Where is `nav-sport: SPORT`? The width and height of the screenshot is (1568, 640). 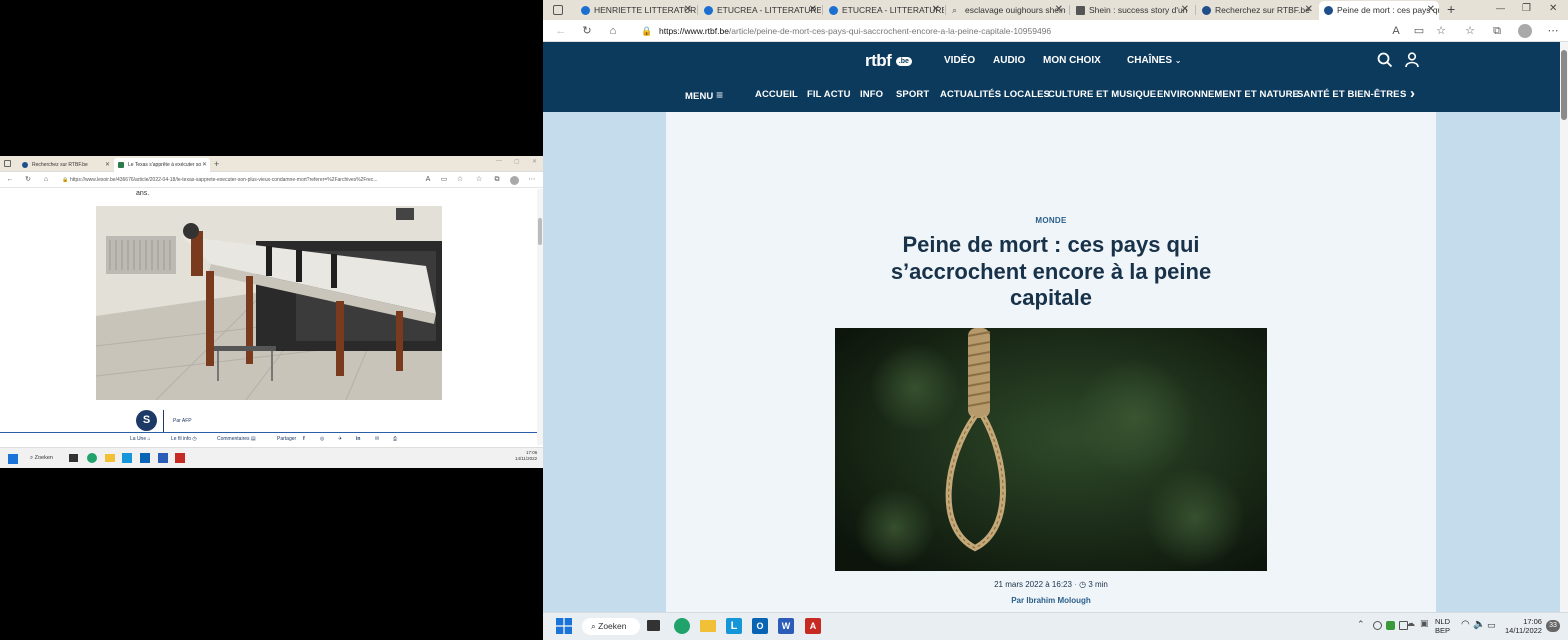 nav-sport: SPORT is located at coordinates (912, 95).